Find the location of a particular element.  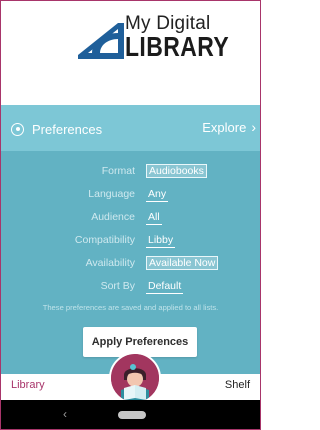

pref-value-language: Any is located at coordinates (157, 194).